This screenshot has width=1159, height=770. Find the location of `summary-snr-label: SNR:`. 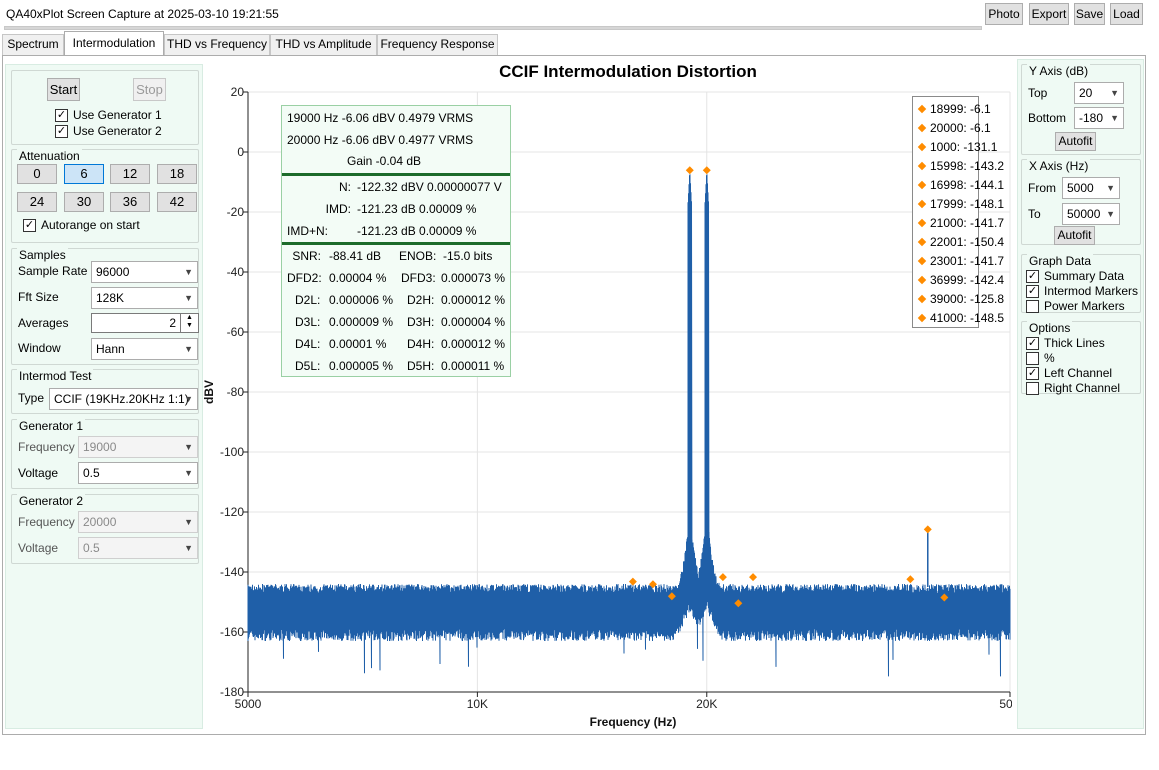

summary-snr-label: SNR: is located at coordinates (306, 256).